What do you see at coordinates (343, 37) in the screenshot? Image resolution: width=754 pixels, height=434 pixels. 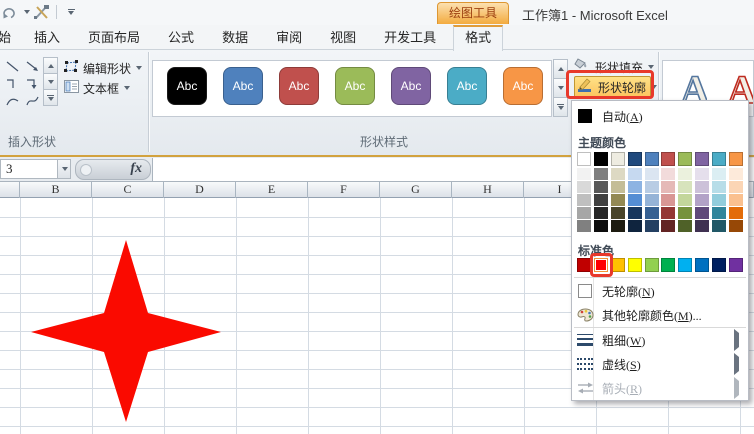 I see `tab-视图: 视图` at bounding box center [343, 37].